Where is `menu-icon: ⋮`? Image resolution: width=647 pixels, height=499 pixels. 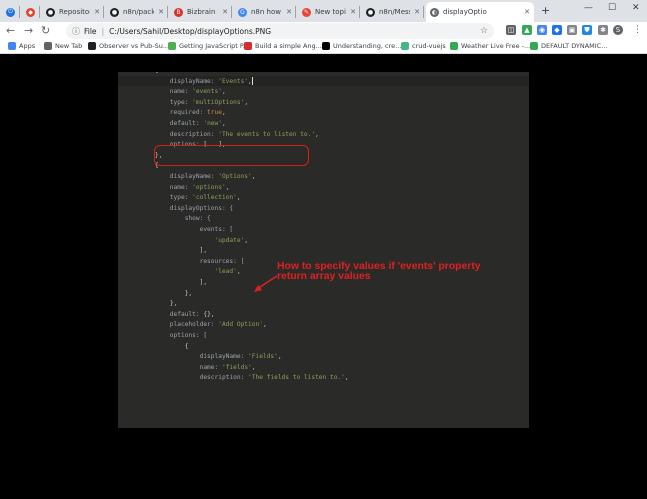
menu-icon: ⋮ is located at coordinates (637, 30).